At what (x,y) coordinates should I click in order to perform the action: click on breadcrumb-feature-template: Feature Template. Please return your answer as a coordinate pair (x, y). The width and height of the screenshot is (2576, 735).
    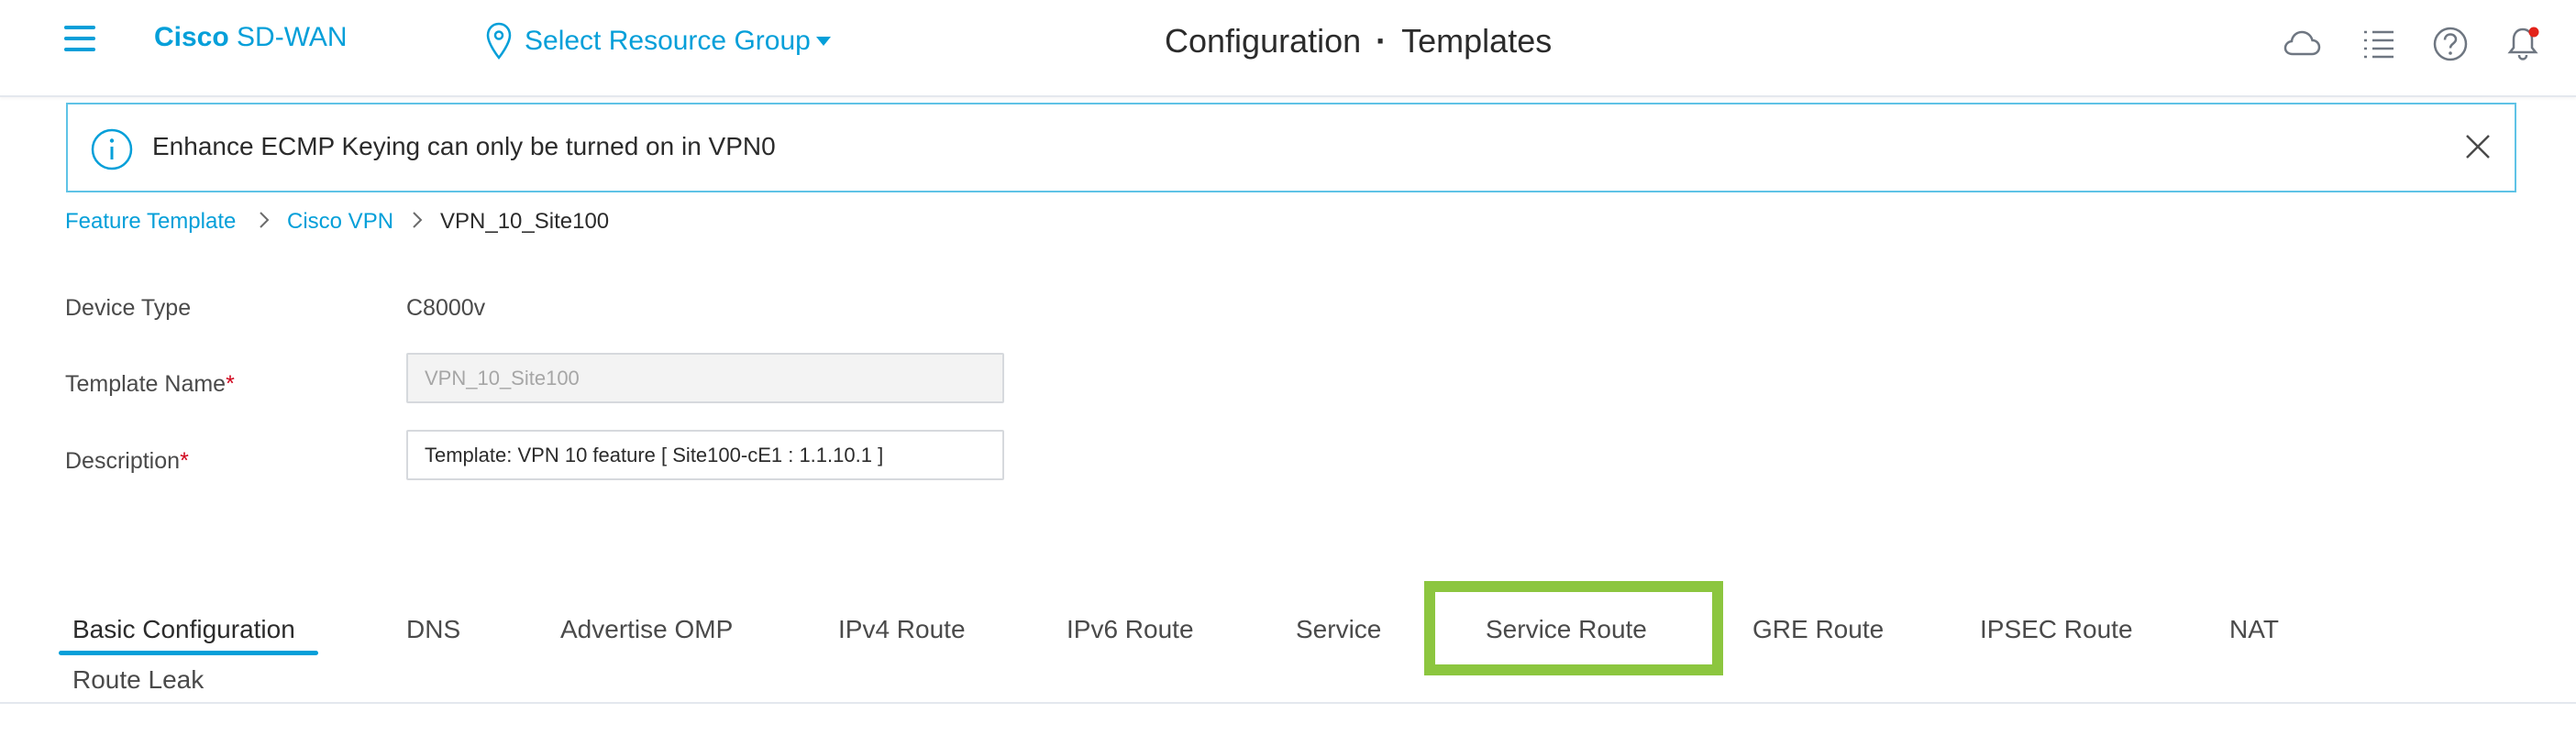
    Looking at the image, I should click on (150, 222).